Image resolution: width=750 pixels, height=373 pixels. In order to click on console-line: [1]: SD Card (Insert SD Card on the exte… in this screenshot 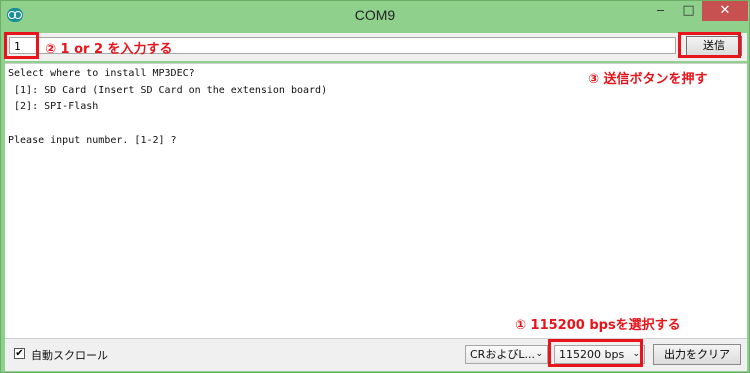, I will do `click(168, 90)`.